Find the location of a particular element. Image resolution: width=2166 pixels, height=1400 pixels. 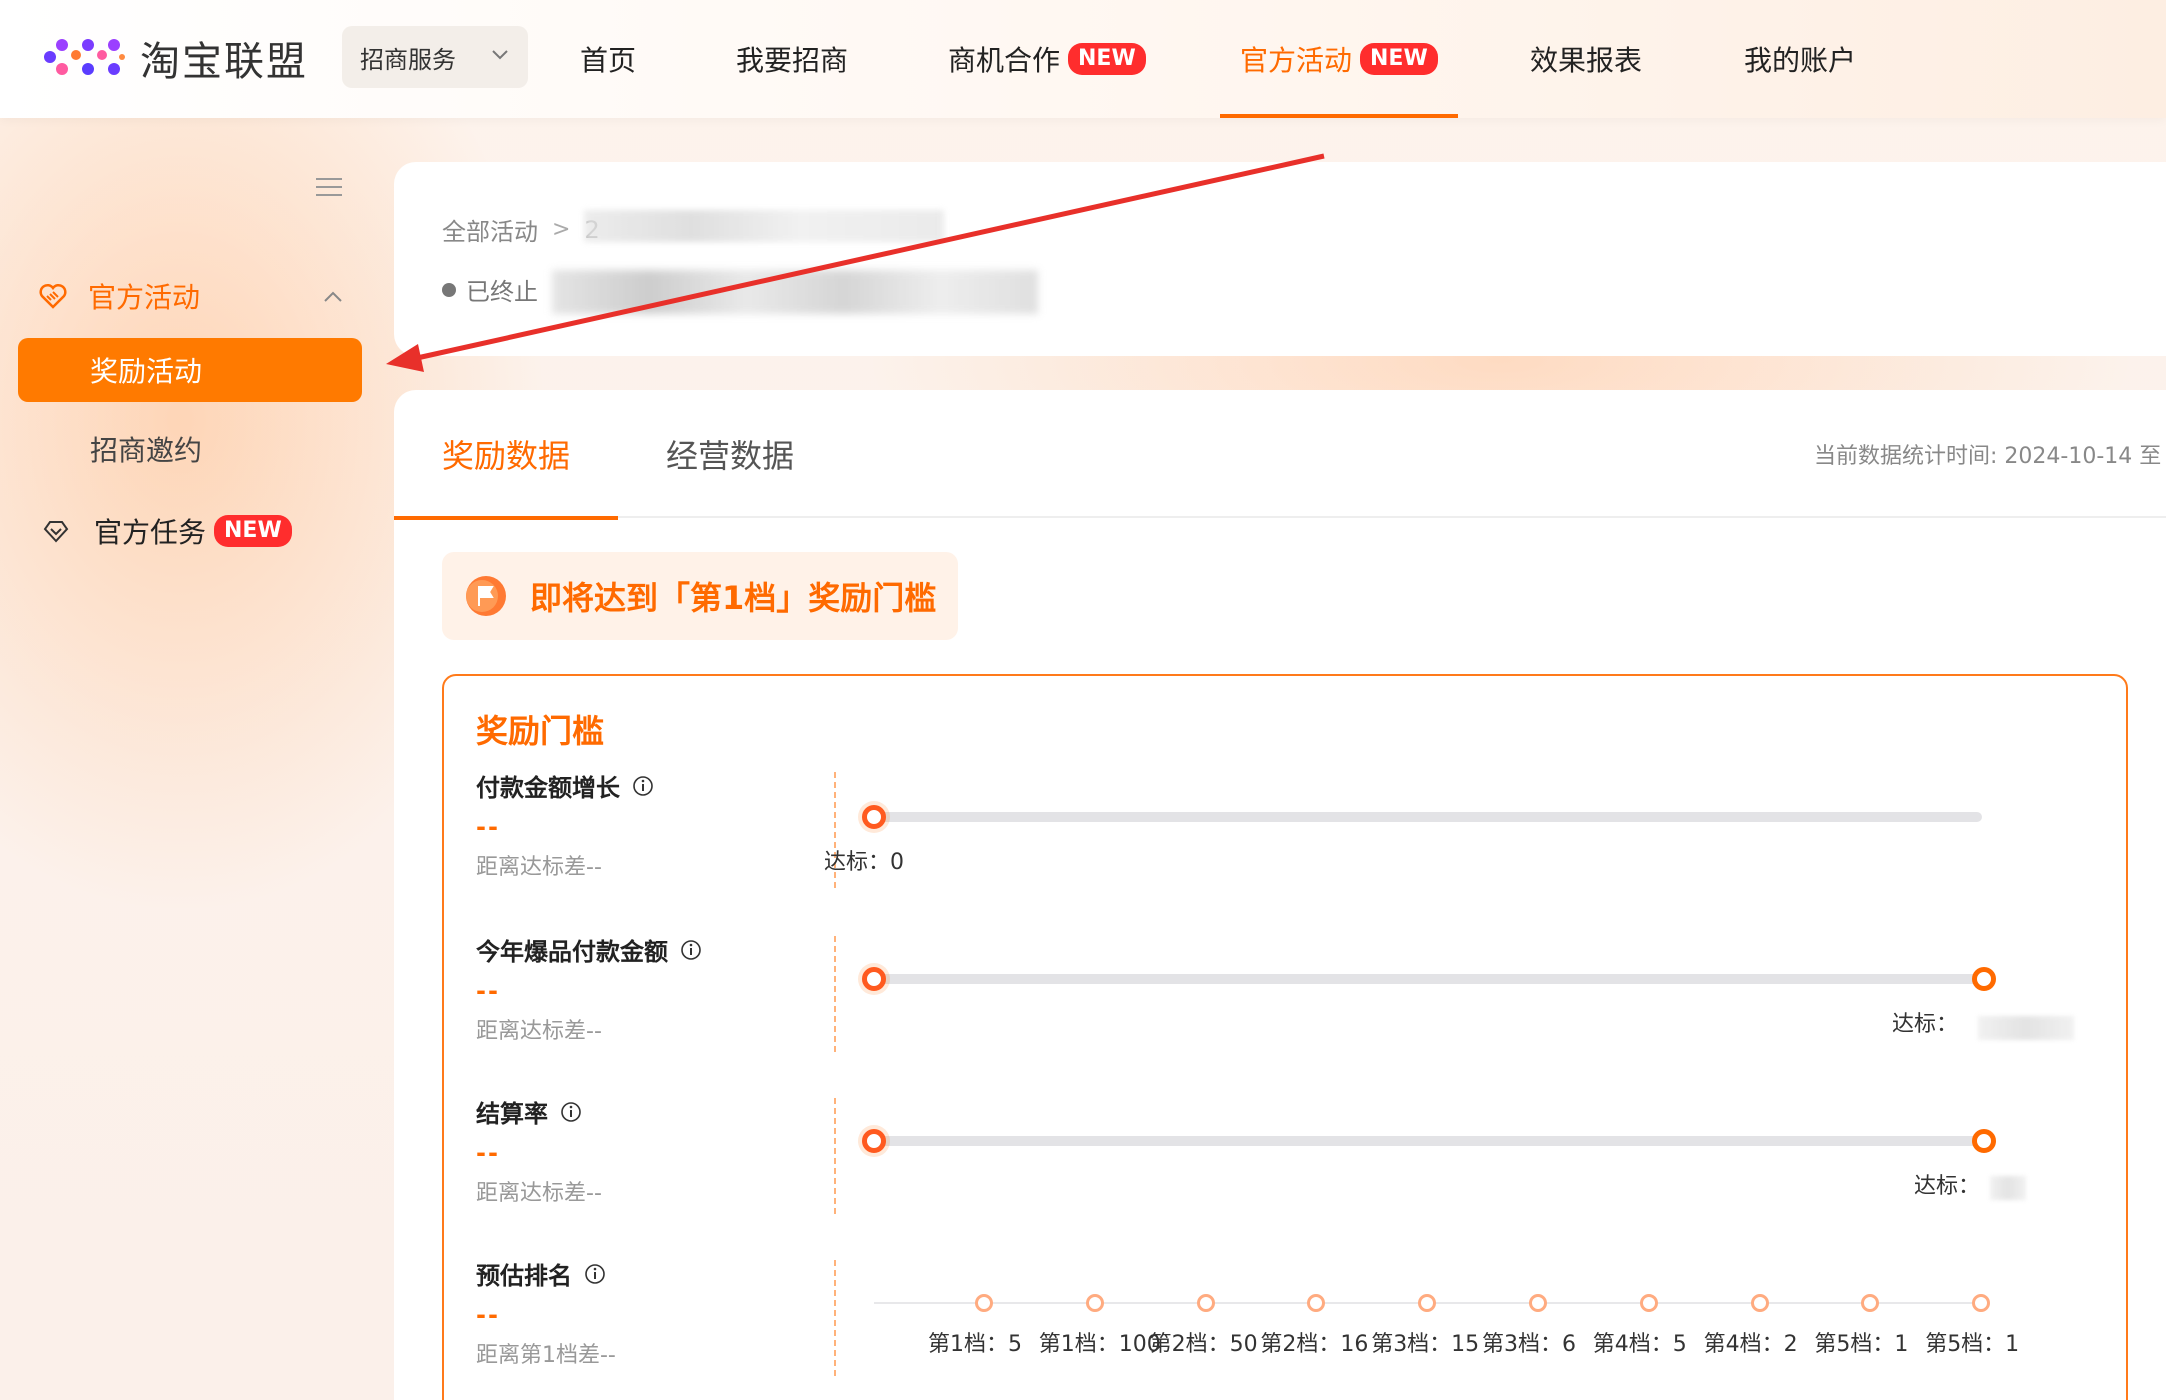

blurred-activity-period is located at coordinates (795, 292).